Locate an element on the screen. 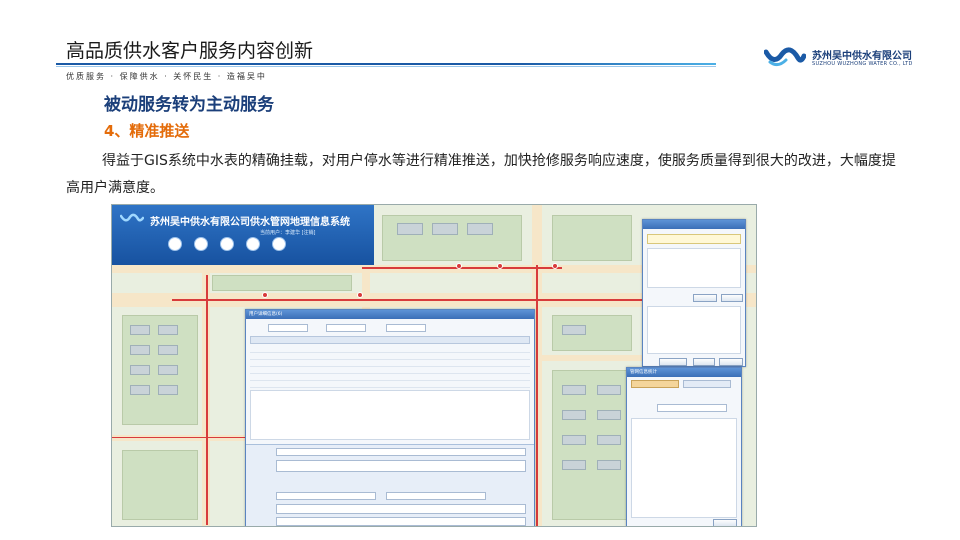 The image size is (960, 540). table-header is located at coordinates (390, 340).